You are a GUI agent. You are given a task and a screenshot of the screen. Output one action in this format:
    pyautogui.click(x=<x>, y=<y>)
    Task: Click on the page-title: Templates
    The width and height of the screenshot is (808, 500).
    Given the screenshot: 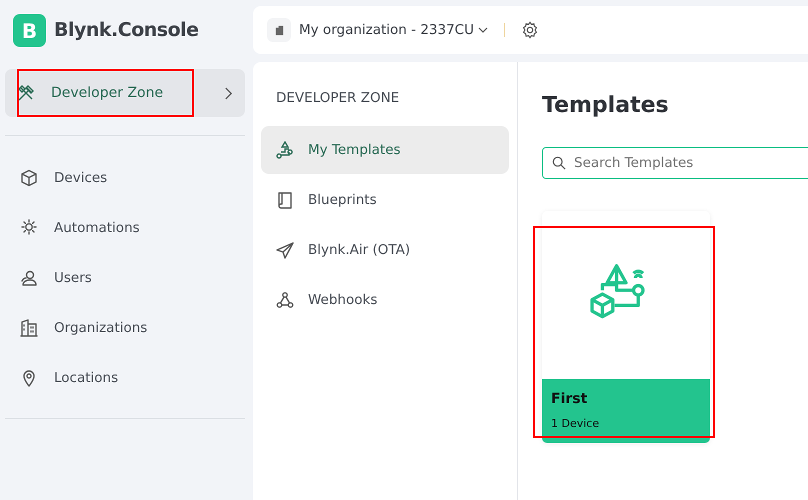 What is the action you would take?
    pyautogui.click(x=606, y=106)
    